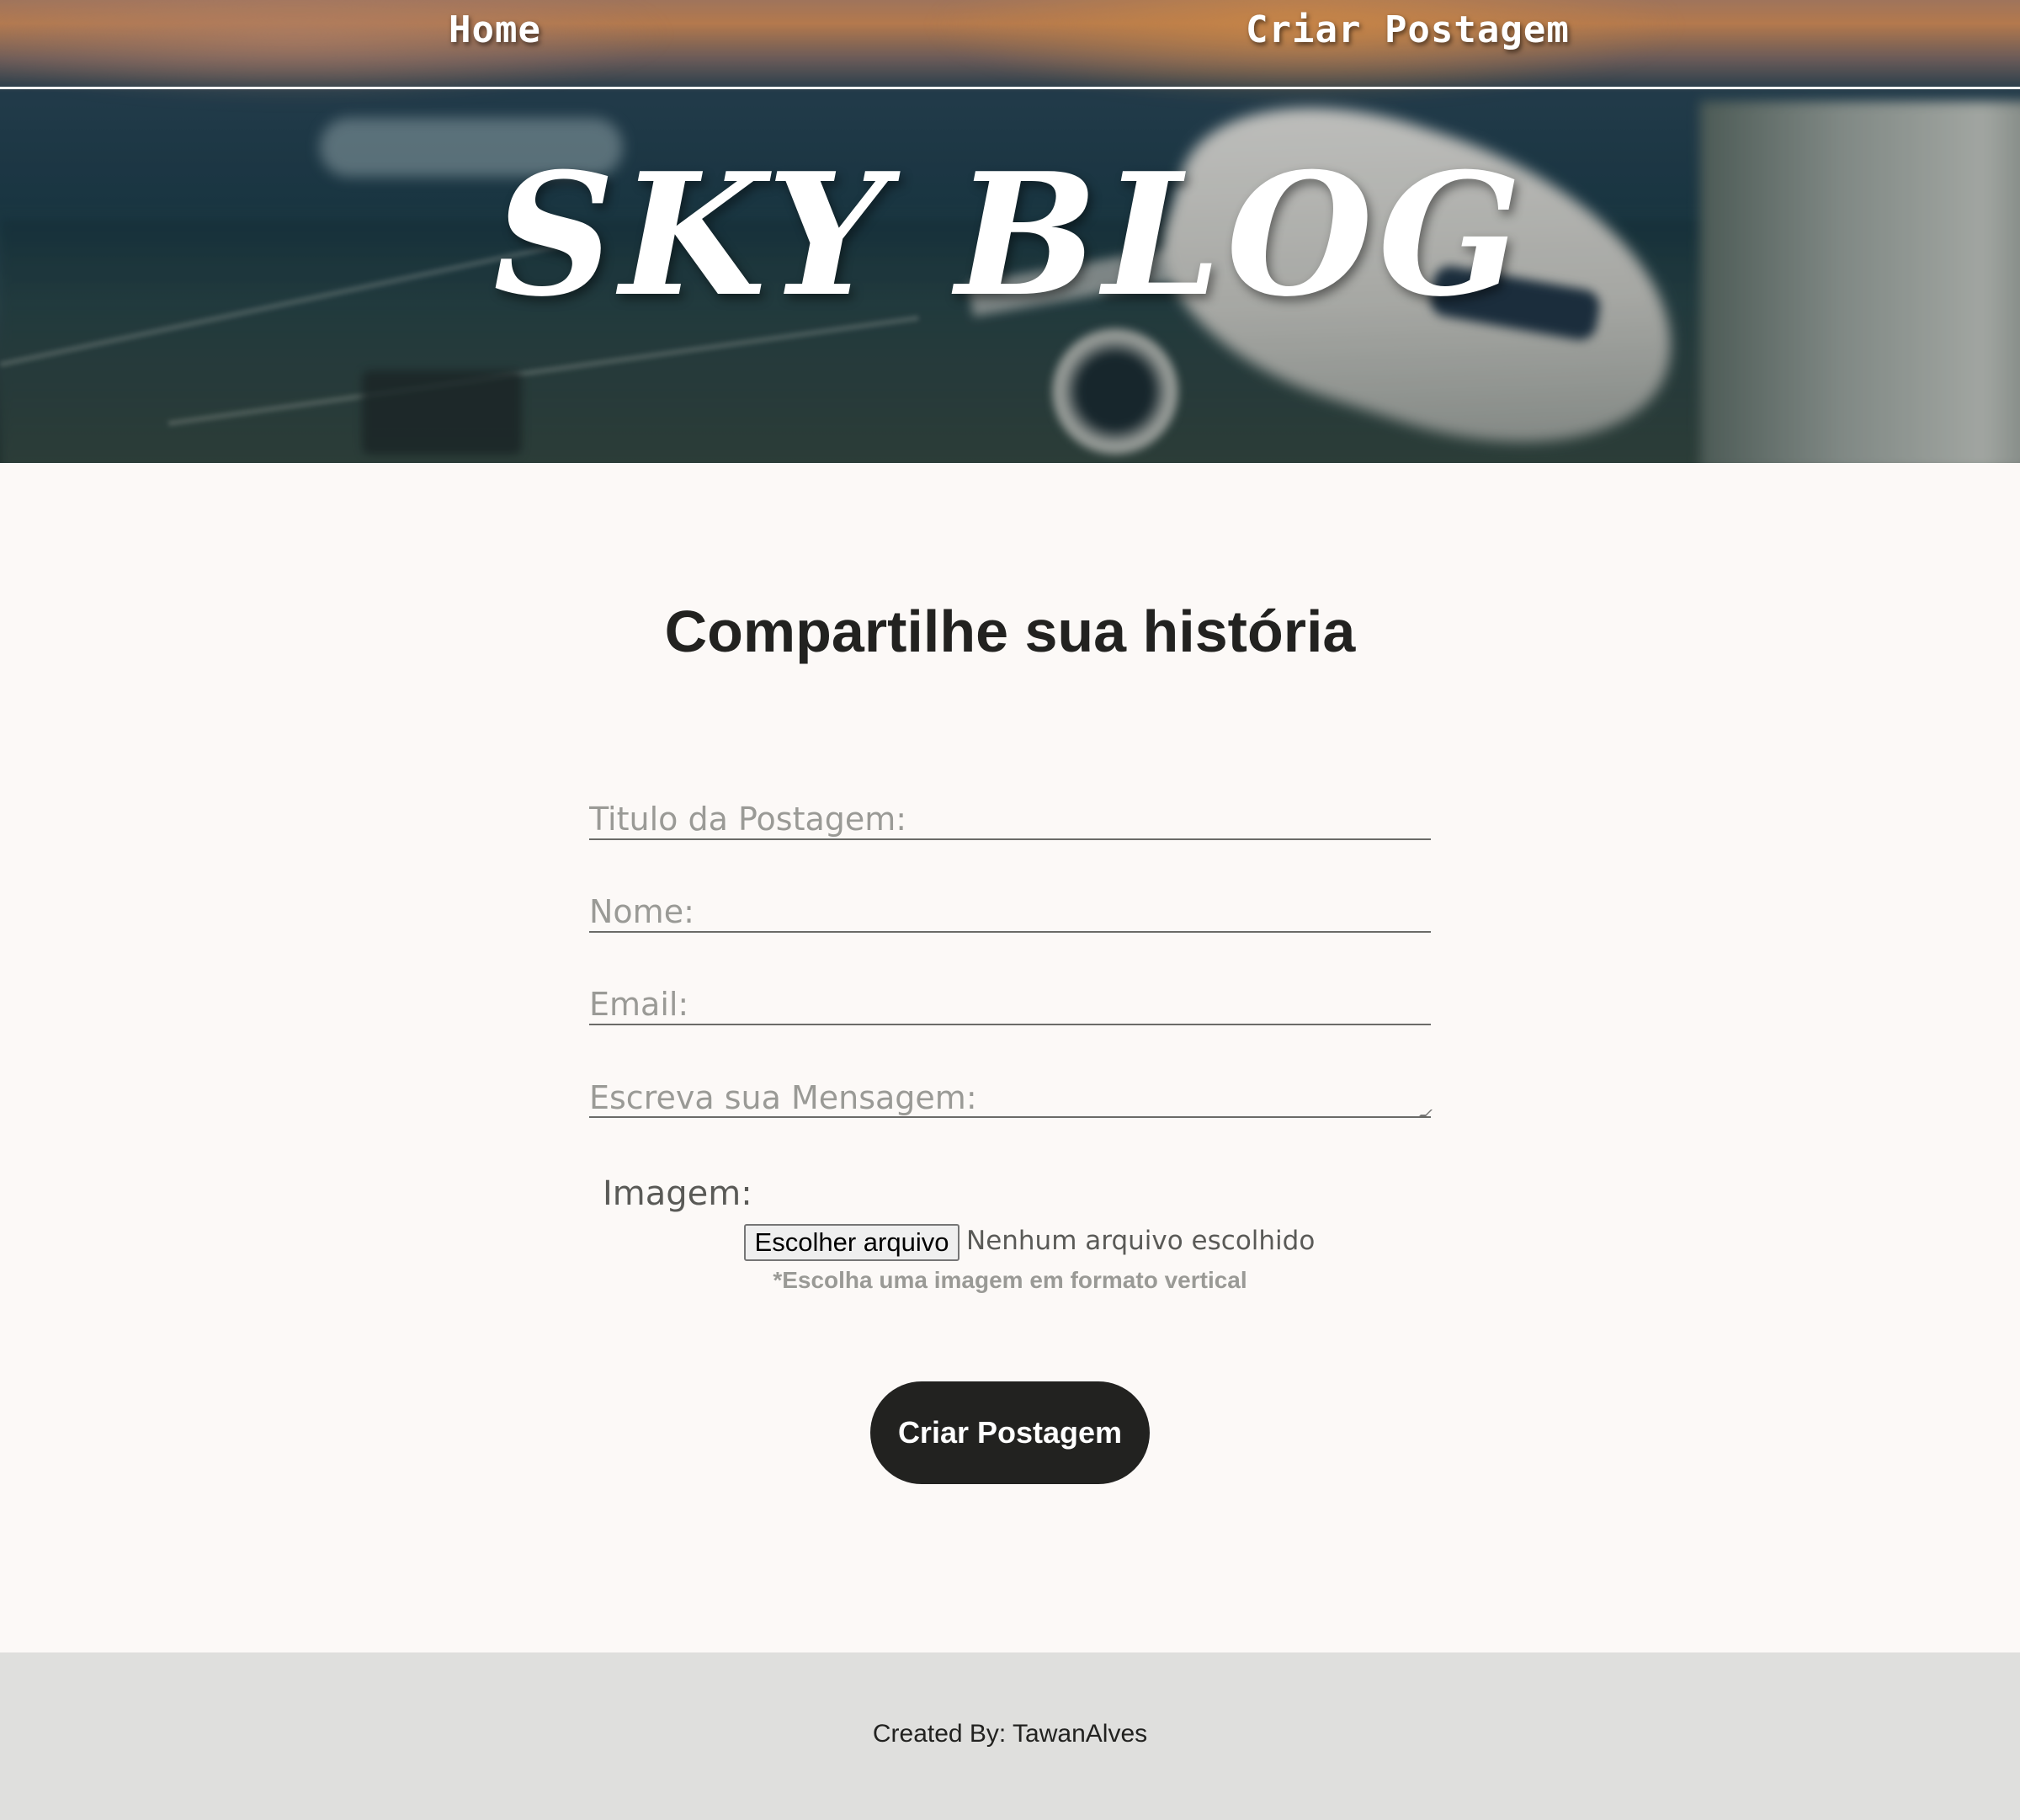 The width and height of the screenshot is (2020, 1820). I want to click on post-title-input, so click(1010, 820).